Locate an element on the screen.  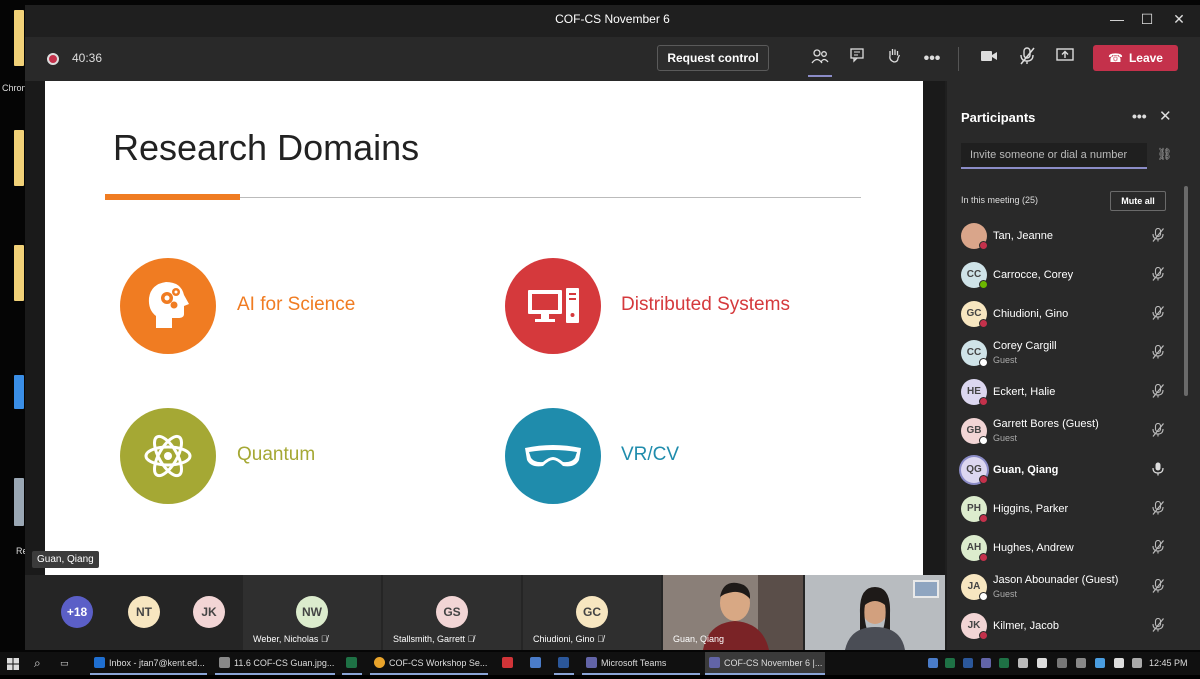
participant-tile: GC Chiudioni, Gino 🎙̸ is located at coordinates (592, 612).